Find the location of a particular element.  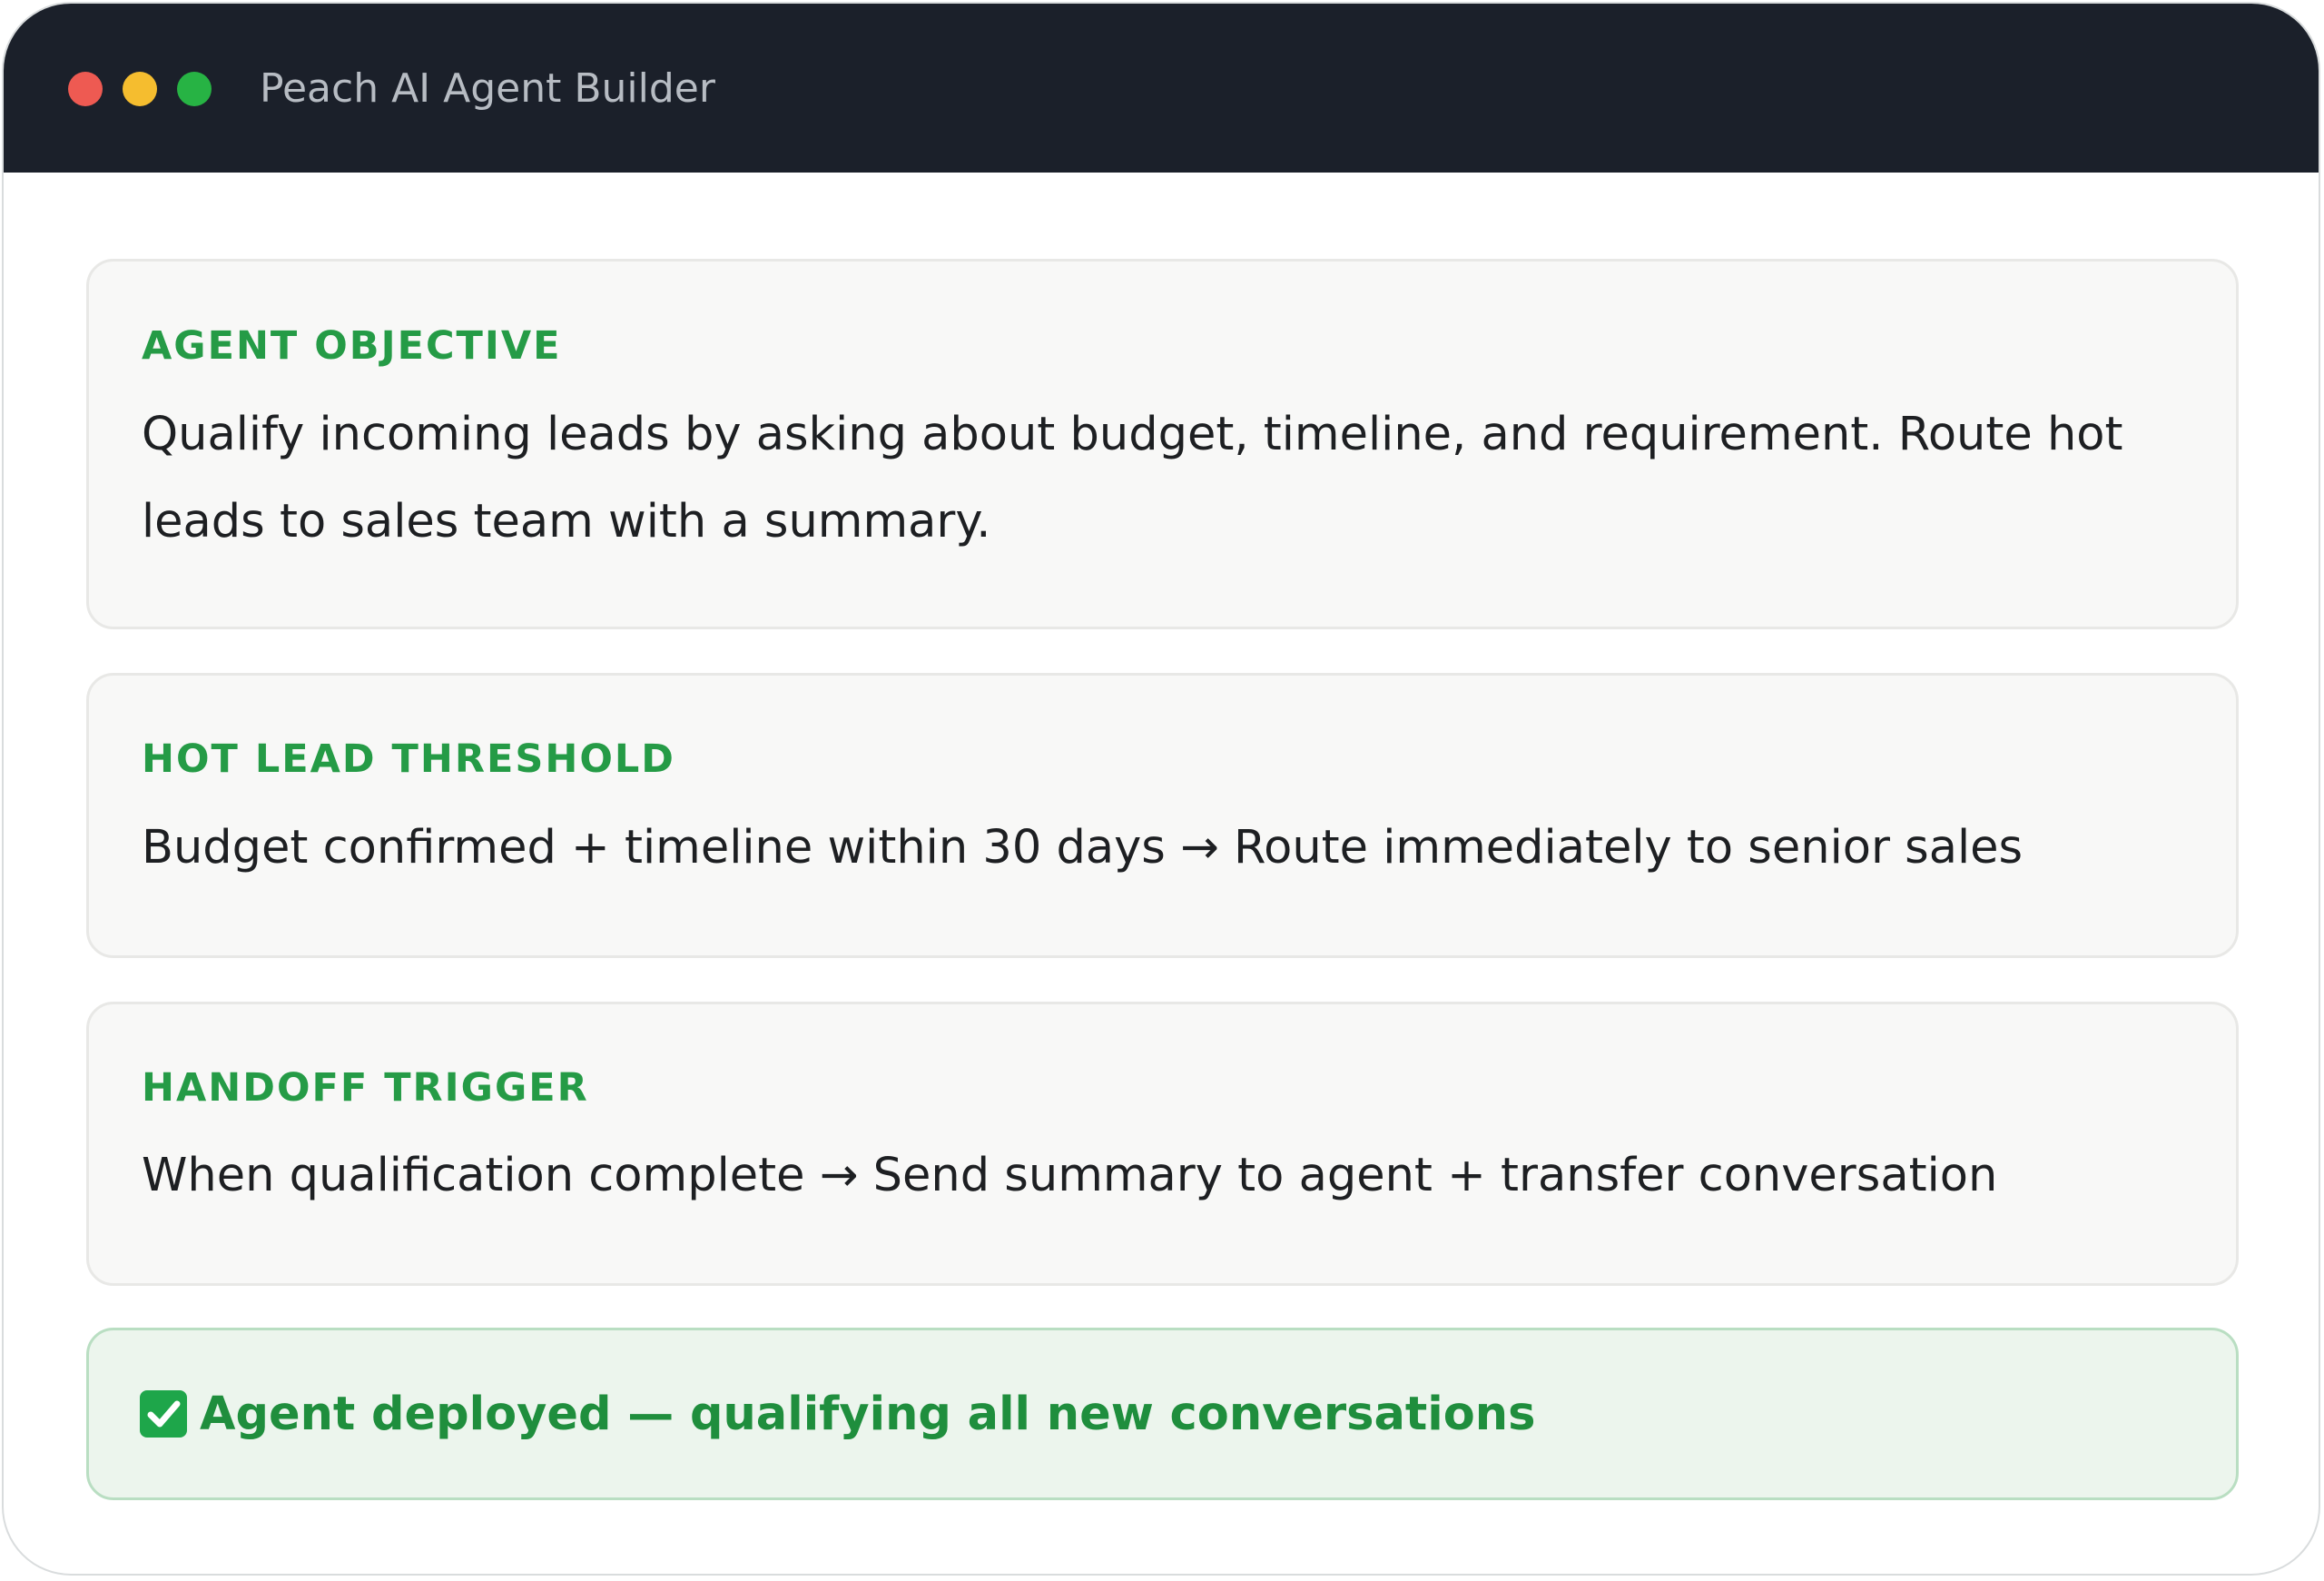

close-window-button is located at coordinates (85, 89).